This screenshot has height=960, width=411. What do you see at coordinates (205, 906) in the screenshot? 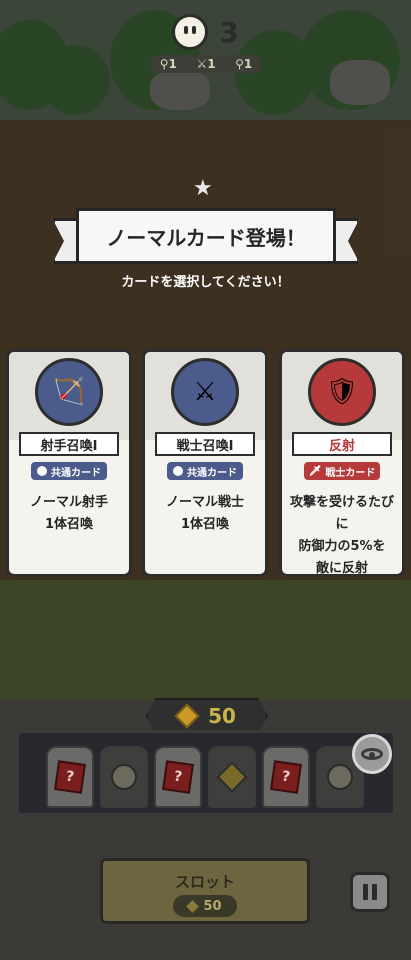
I see `slot-cost: 50` at bounding box center [205, 906].